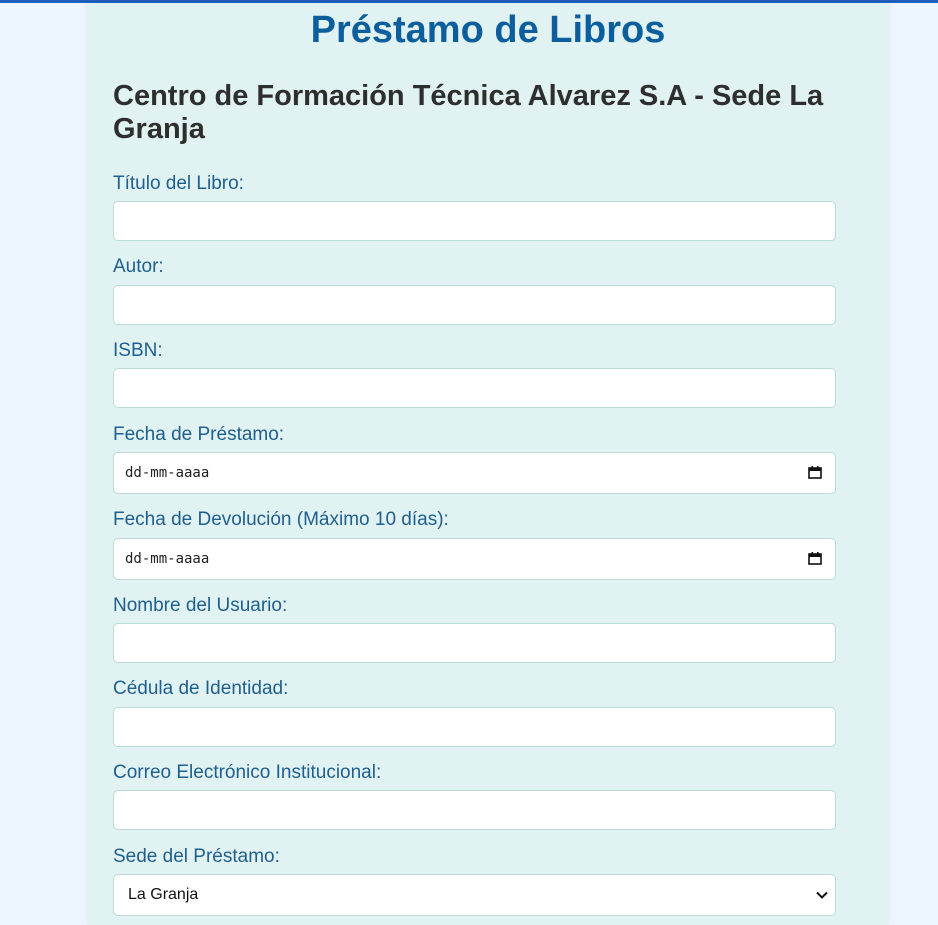  Describe the element at coordinates (199, 434) in the screenshot. I see `fecha-prestamo-label: Fecha de Préstamo:` at that location.